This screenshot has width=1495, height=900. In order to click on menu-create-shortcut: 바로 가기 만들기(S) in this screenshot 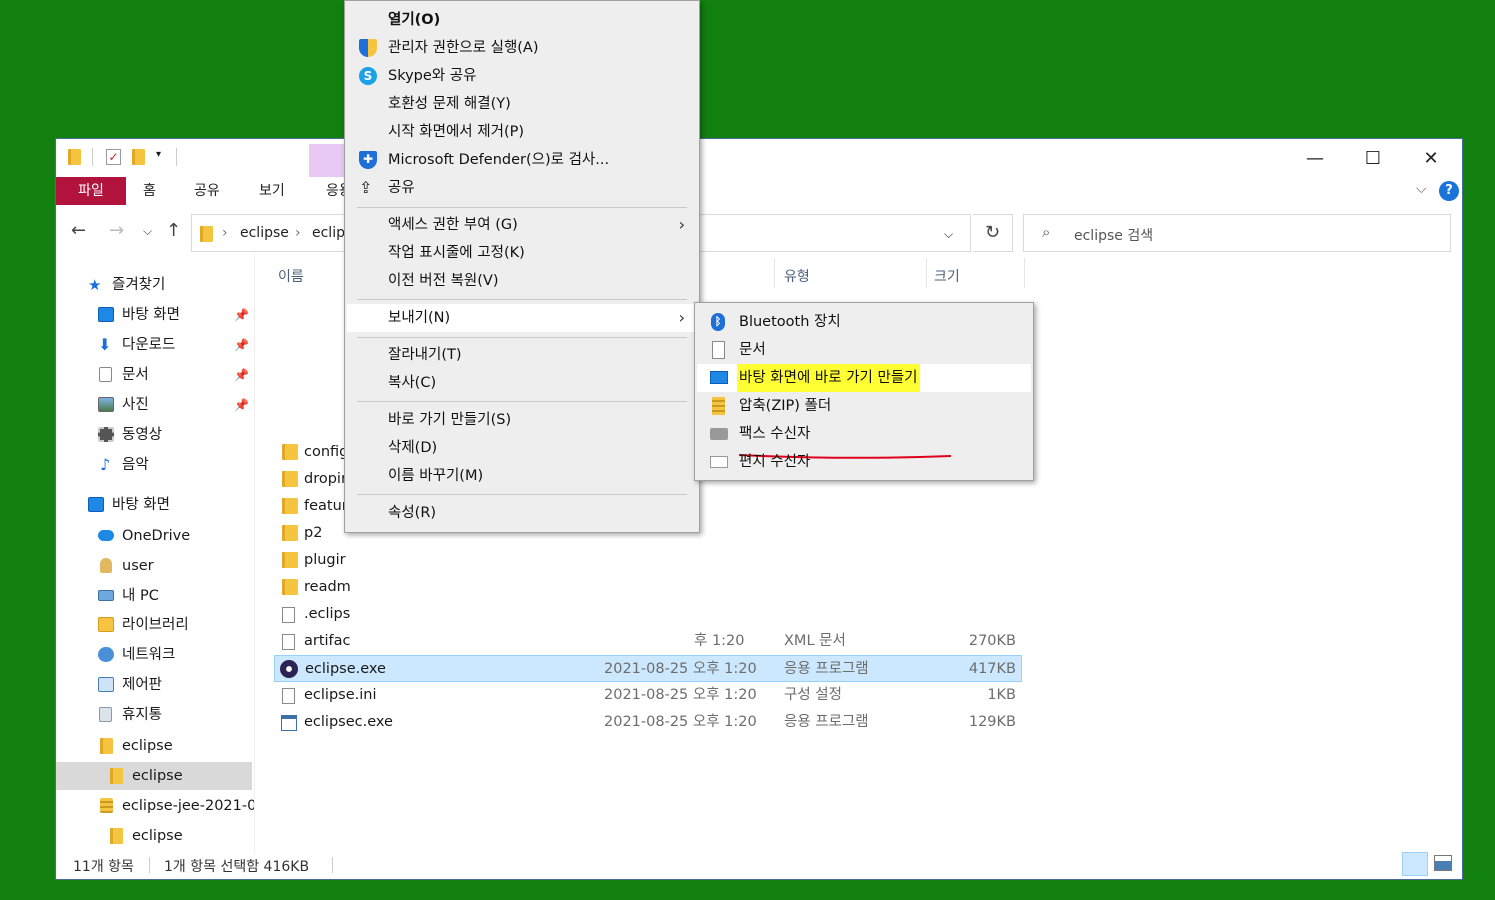, I will do `click(522, 420)`.